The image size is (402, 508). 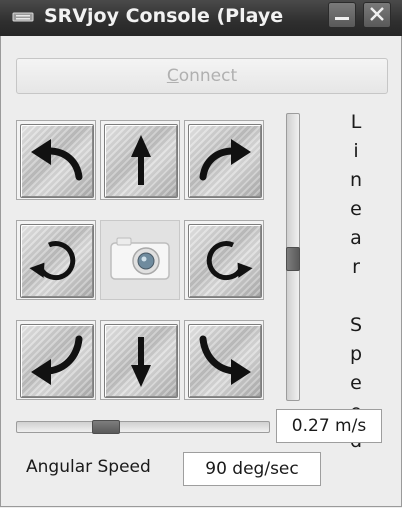 I want to click on connect-button: Connect, so click(x=202, y=76).